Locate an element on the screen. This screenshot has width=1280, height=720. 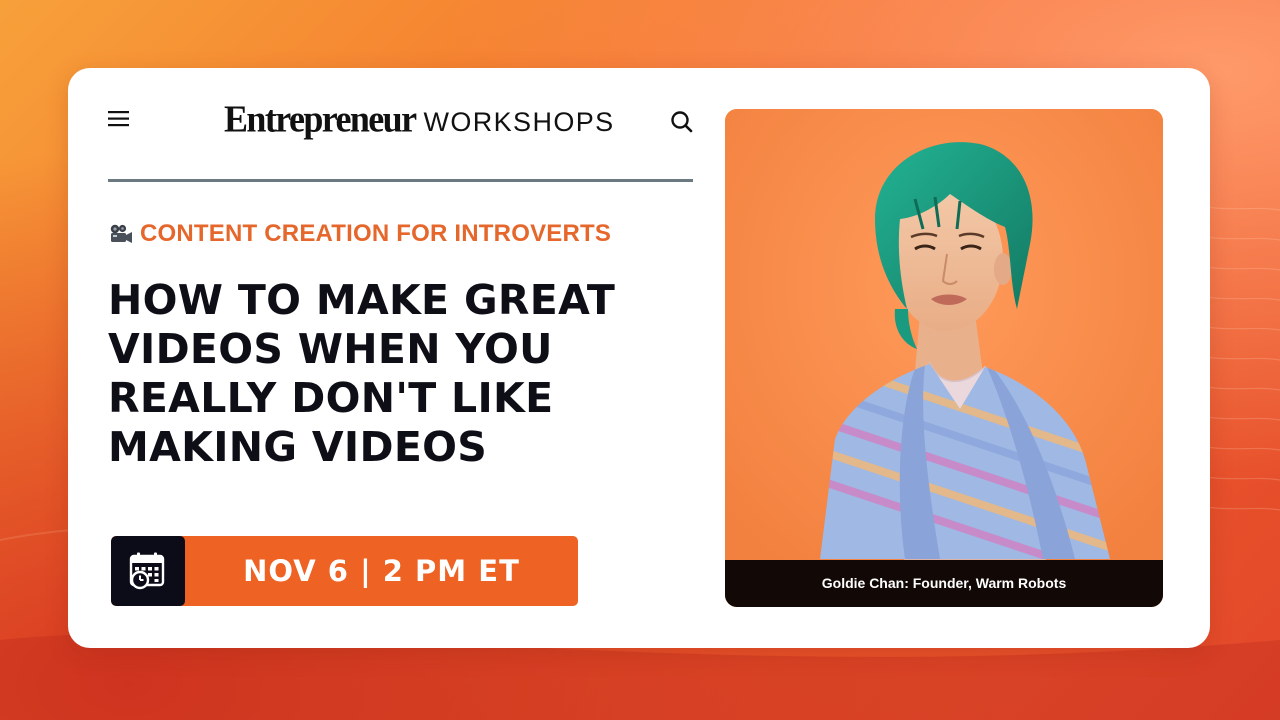
hamburger-menu-button is located at coordinates (119, 119).